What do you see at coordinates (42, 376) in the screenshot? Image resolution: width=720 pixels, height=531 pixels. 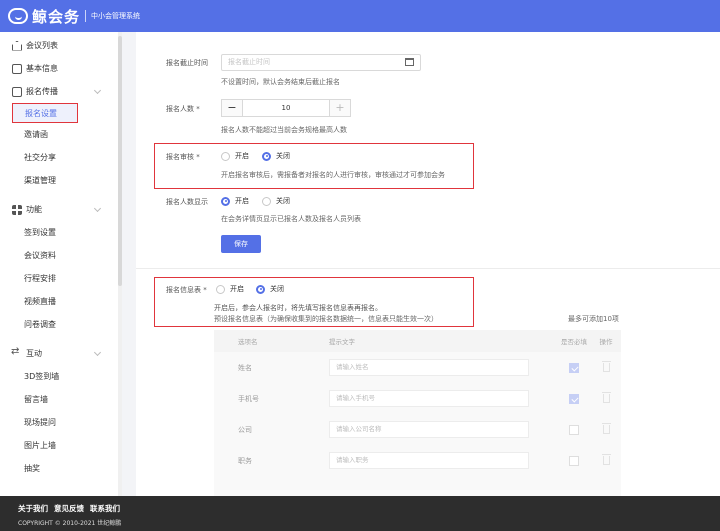 I see `sidebar-item-label: 3D签到墙` at bounding box center [42, 376].